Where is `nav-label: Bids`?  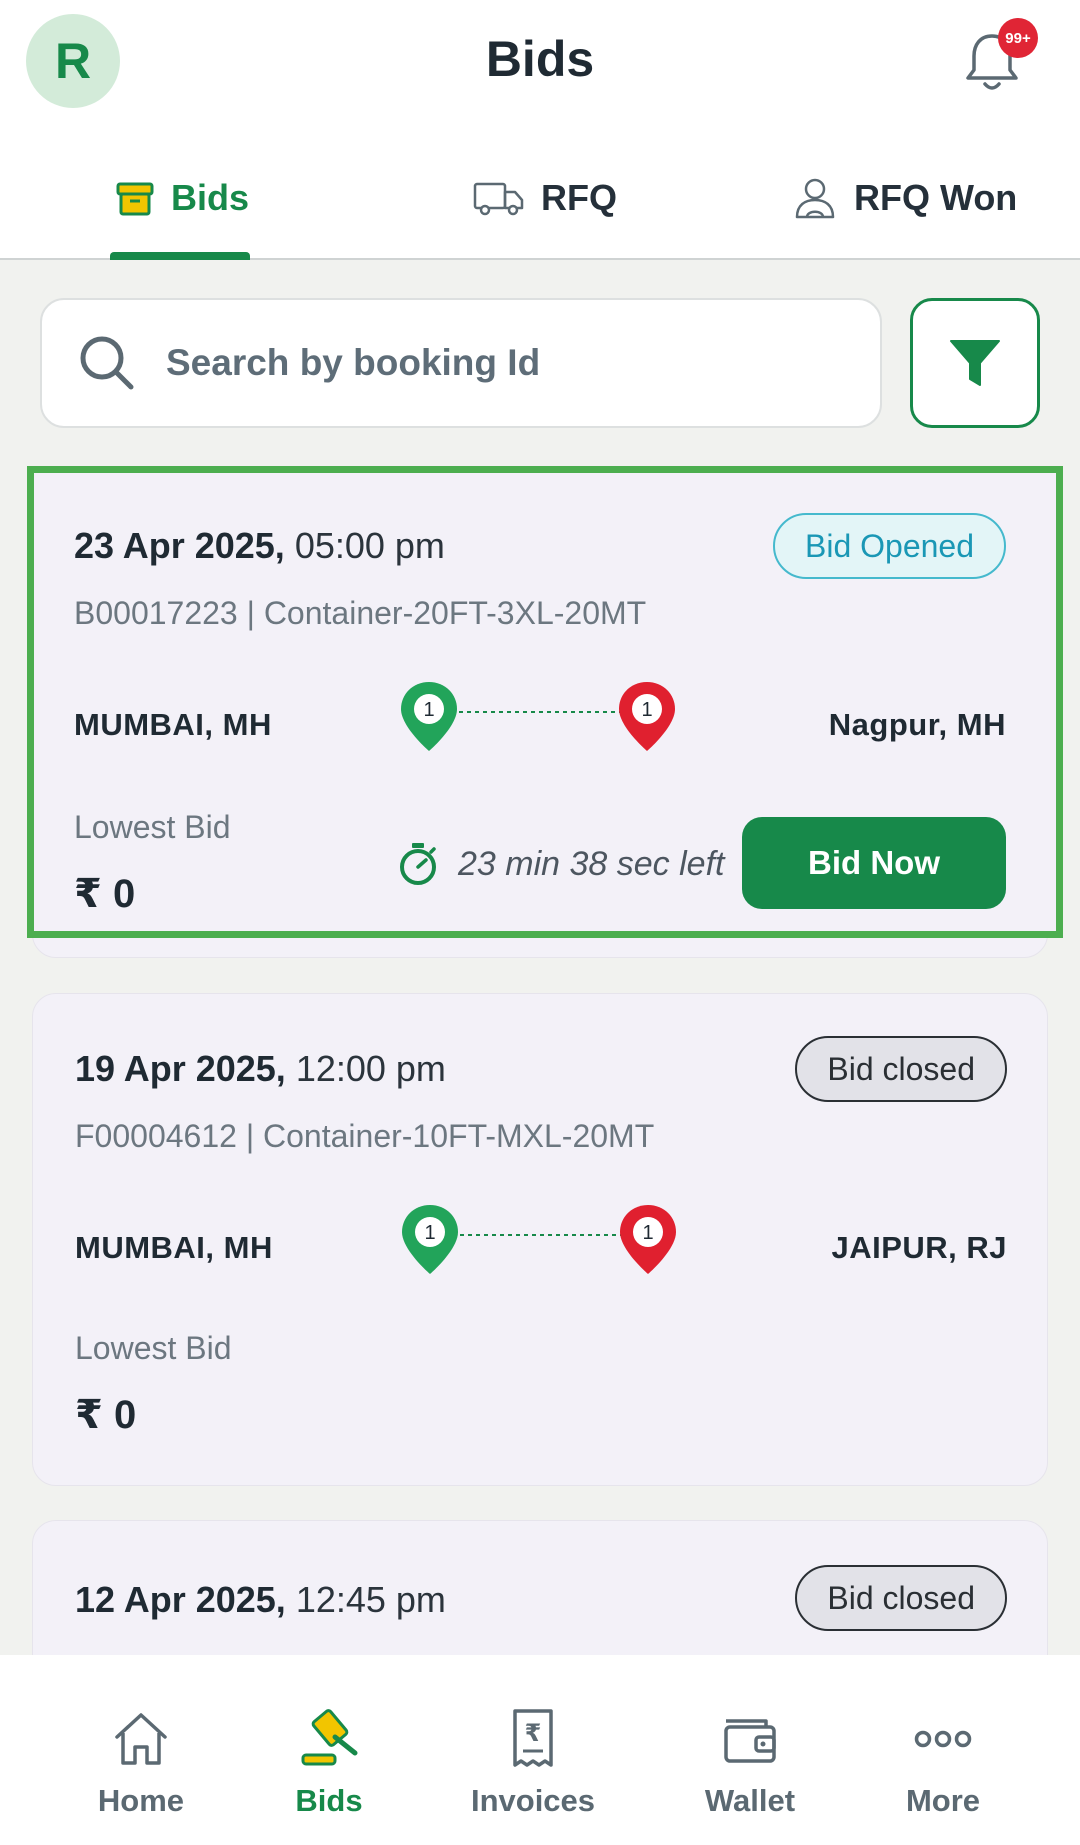 nav-label: Bids is located at coordinates (329, 1800).